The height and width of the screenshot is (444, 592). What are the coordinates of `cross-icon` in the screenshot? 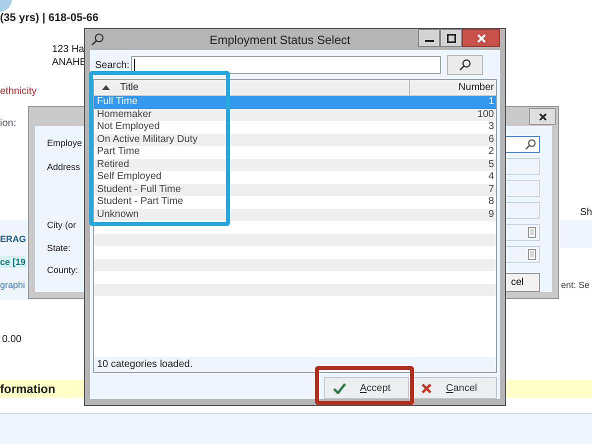 It's located at (426, 388).